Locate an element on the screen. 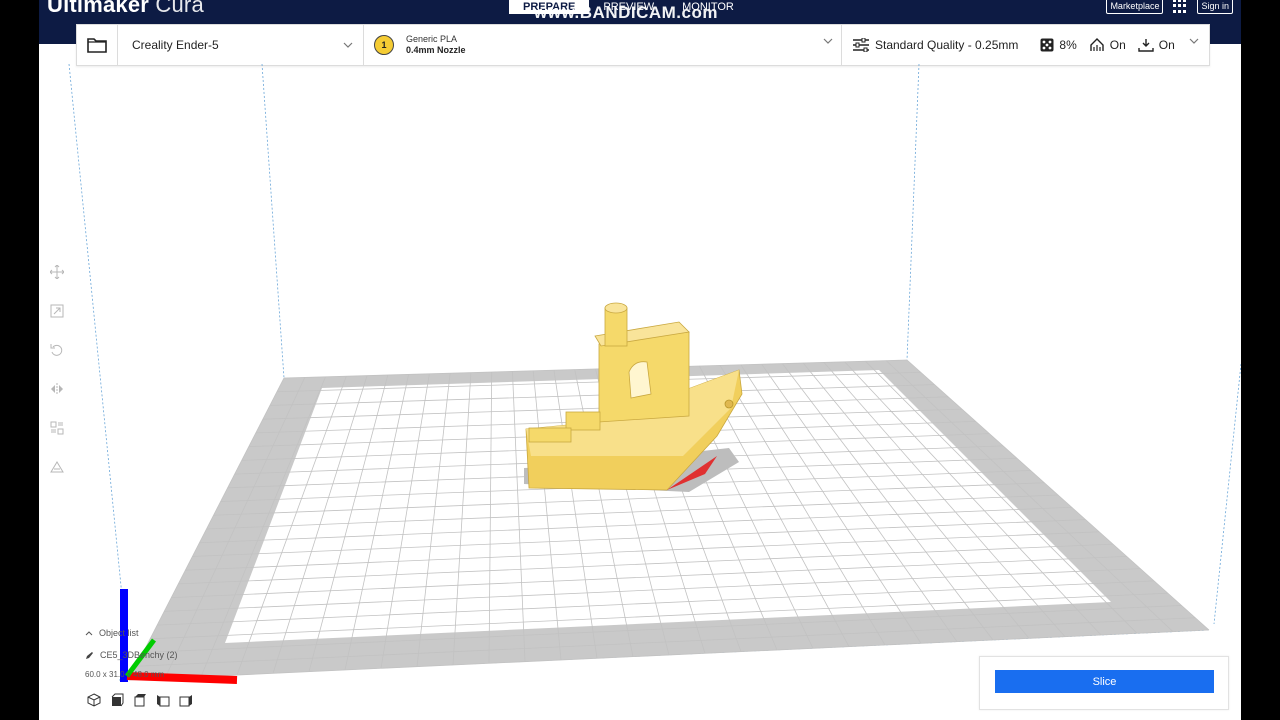 The width and height of the screenshot is (1280, 720). view-3d-icon is located at coordinates (94, 700).